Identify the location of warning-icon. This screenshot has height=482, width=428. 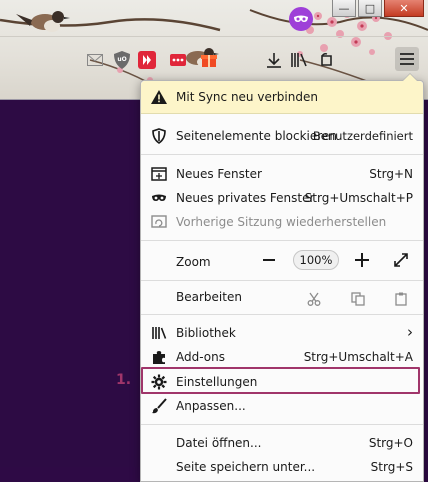
(159, 97).